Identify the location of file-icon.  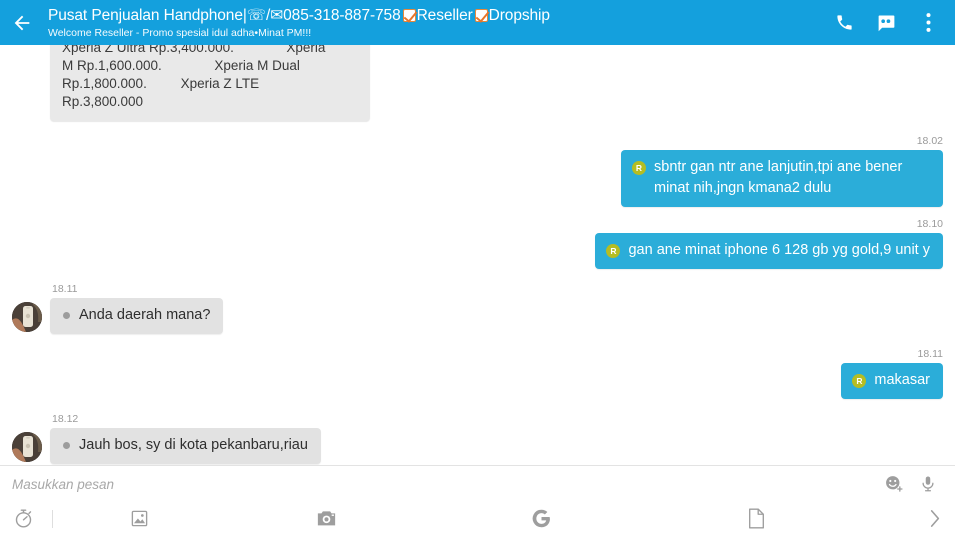
(756, 518).